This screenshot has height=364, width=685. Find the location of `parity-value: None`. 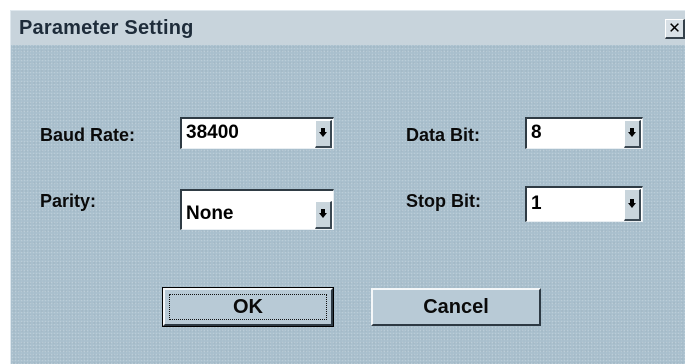

parity-value: None is located at coordinates (210, 213).